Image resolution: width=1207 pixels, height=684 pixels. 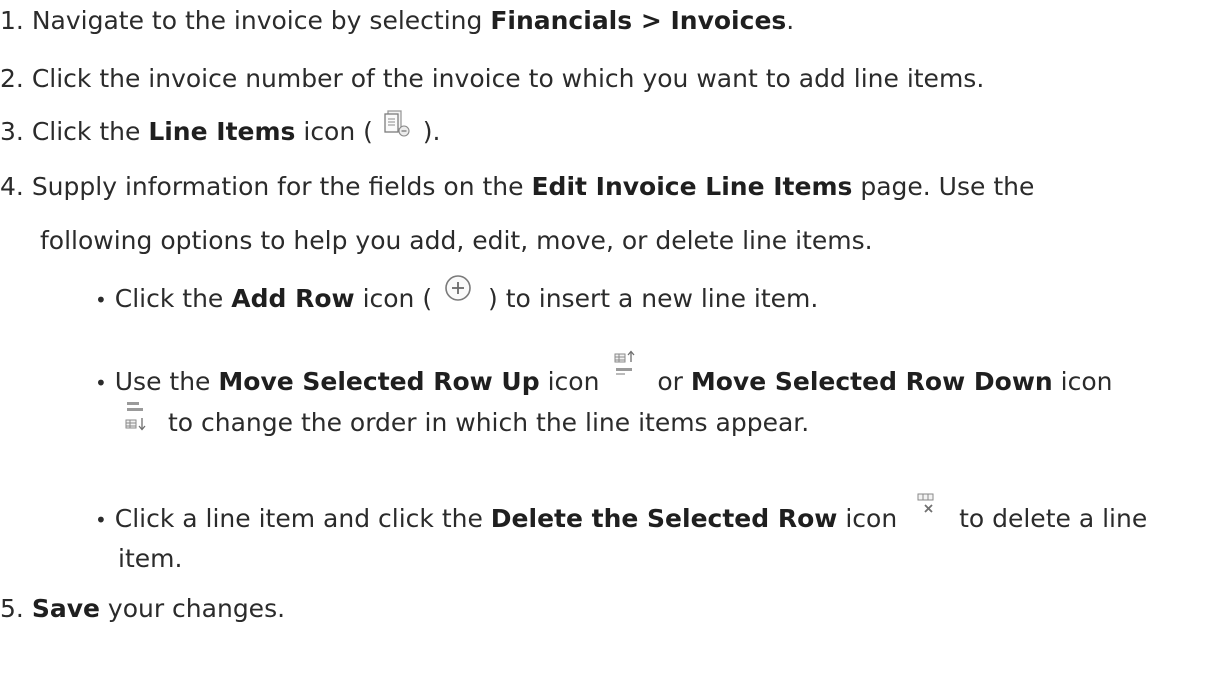 I want to click on page-name: Edit Invoice Line Items, so click(x=692, y=186).